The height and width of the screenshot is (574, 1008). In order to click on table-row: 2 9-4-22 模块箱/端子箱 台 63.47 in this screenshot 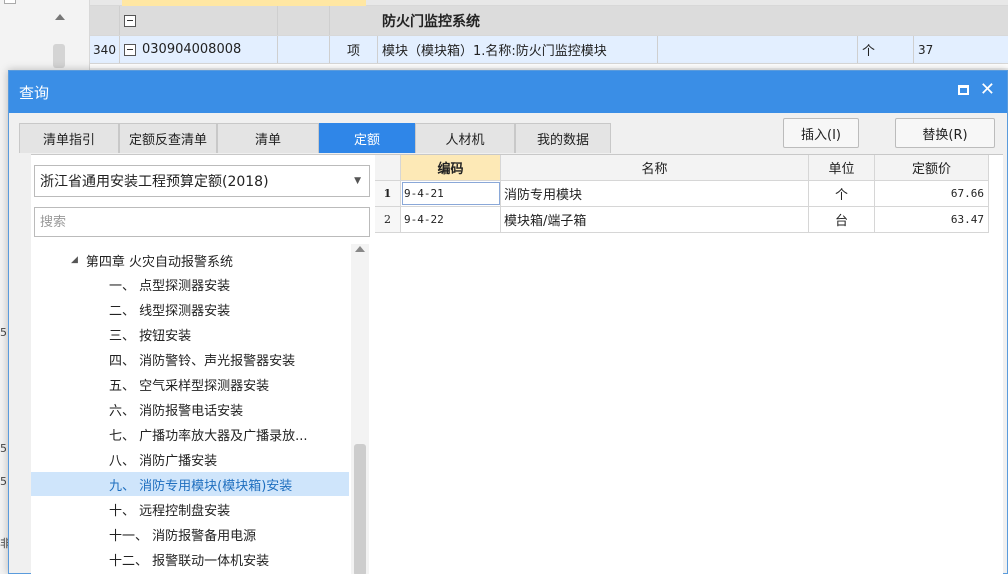, I will do `click(682, 220)`.